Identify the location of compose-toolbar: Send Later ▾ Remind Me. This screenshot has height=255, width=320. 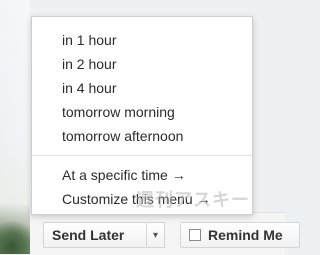
(165, 233).